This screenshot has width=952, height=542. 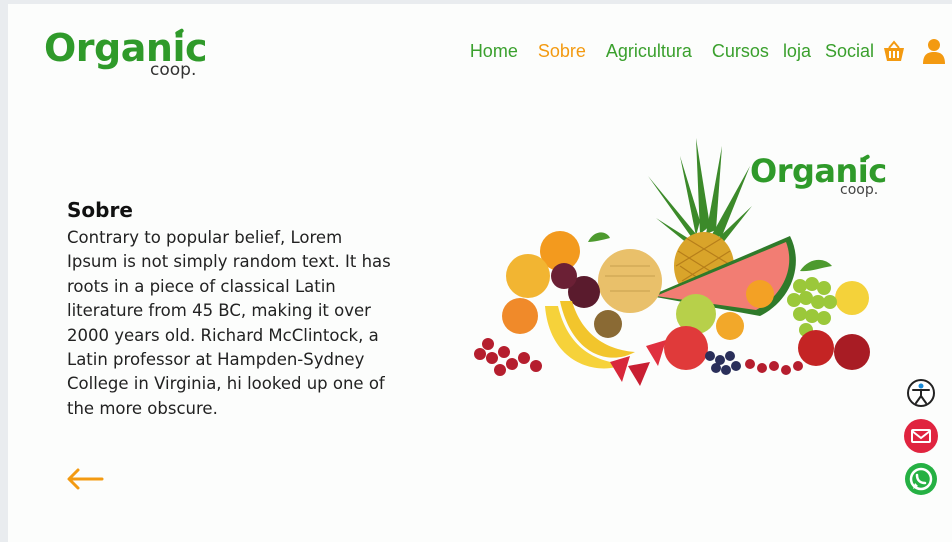 I want to click on nav-sobre: Sobre, so click(x=562, y=51).